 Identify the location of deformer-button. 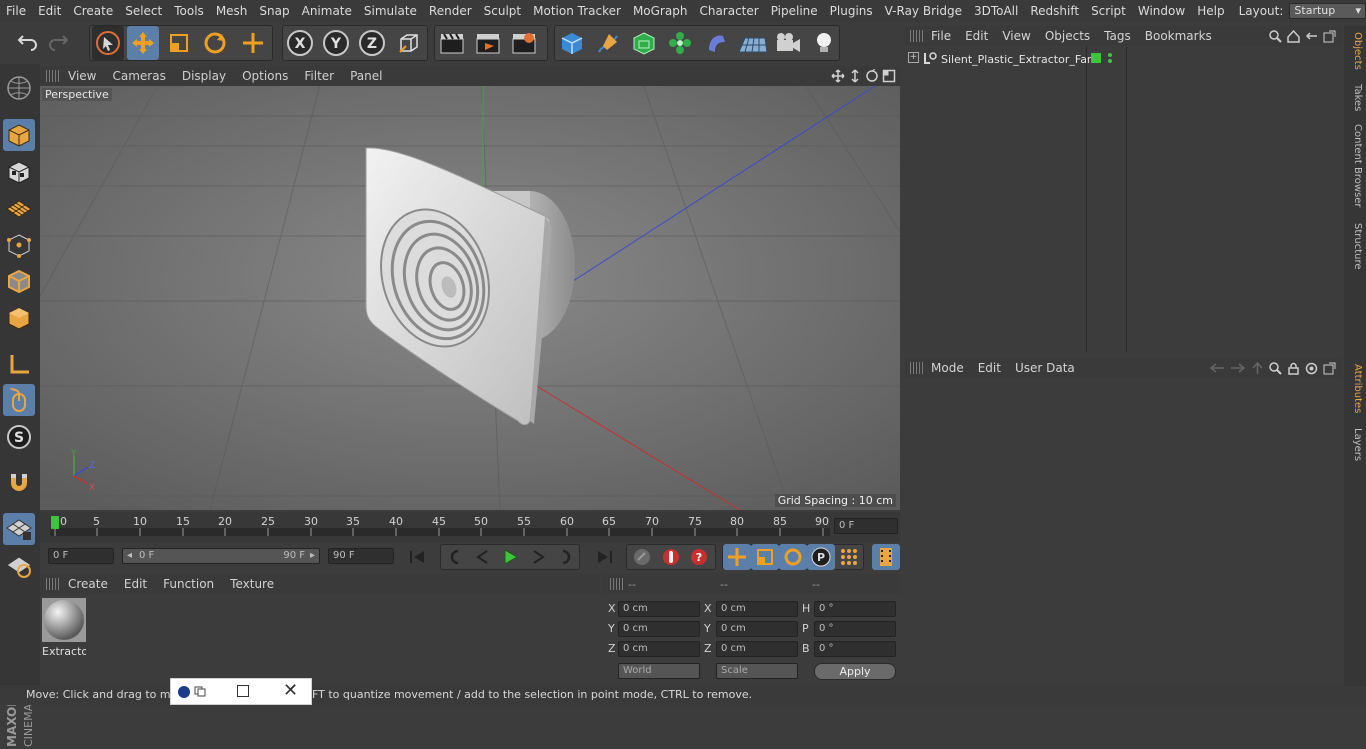
(716, 43).